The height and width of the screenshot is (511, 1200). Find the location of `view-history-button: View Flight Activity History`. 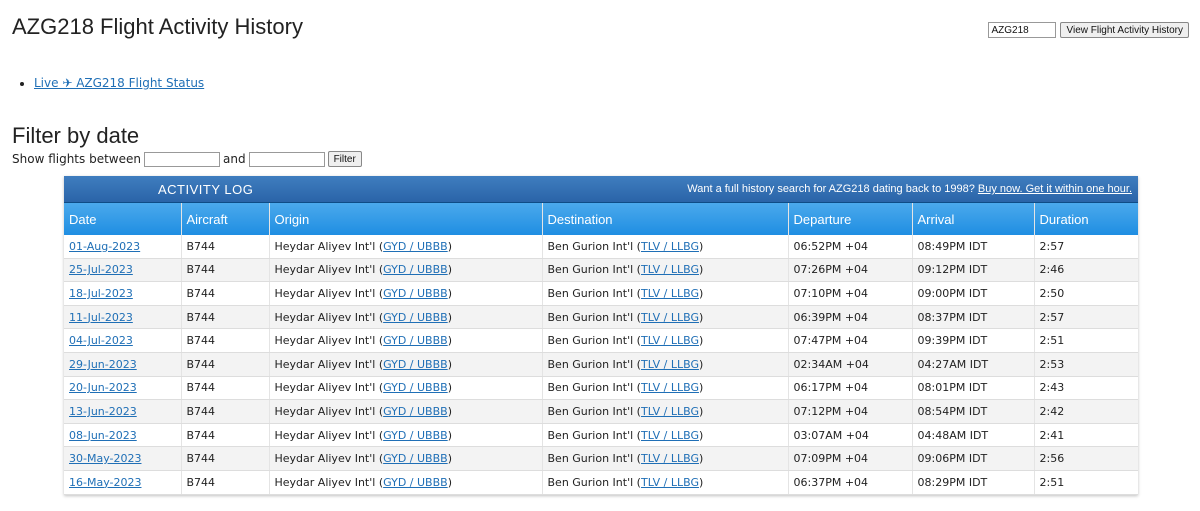

view-history-button: View Flight Activity History is located at coordinates (1124, 30).